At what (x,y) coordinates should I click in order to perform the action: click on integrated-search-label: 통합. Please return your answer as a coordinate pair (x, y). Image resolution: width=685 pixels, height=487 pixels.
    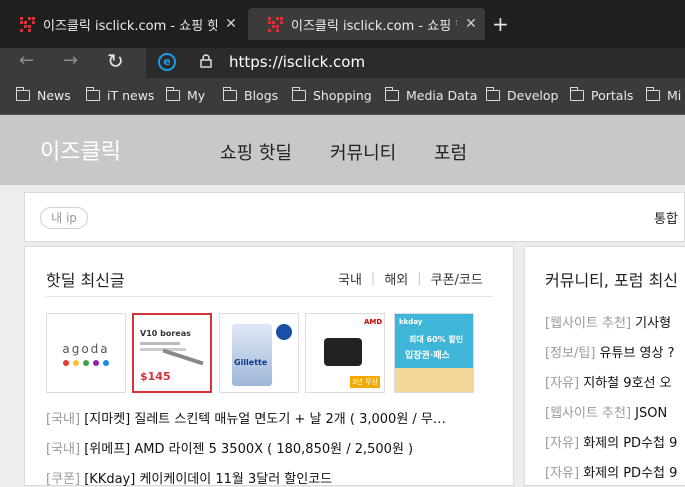
    Looking at the image, I should click on (666, 217).